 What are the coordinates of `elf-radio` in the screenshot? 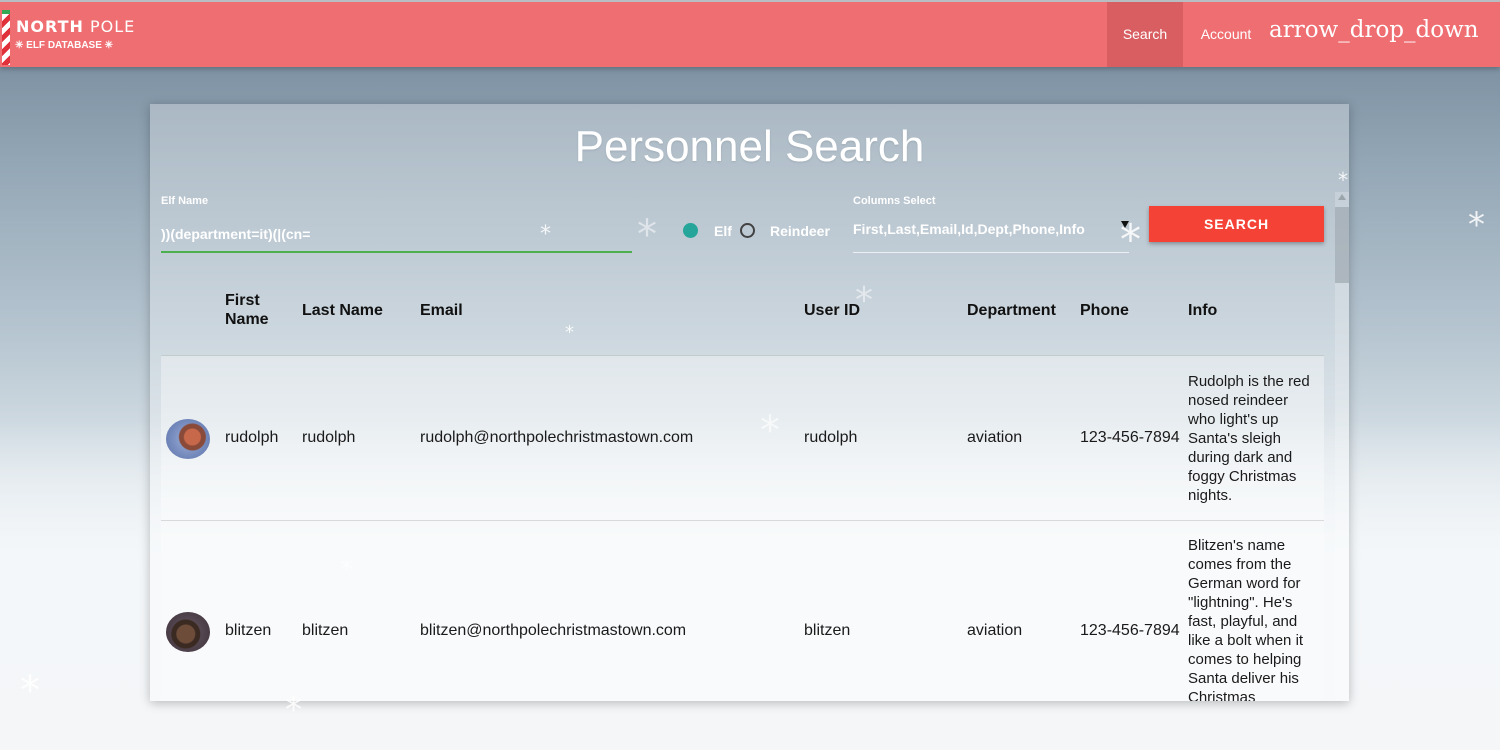 It's located at (690, 230).